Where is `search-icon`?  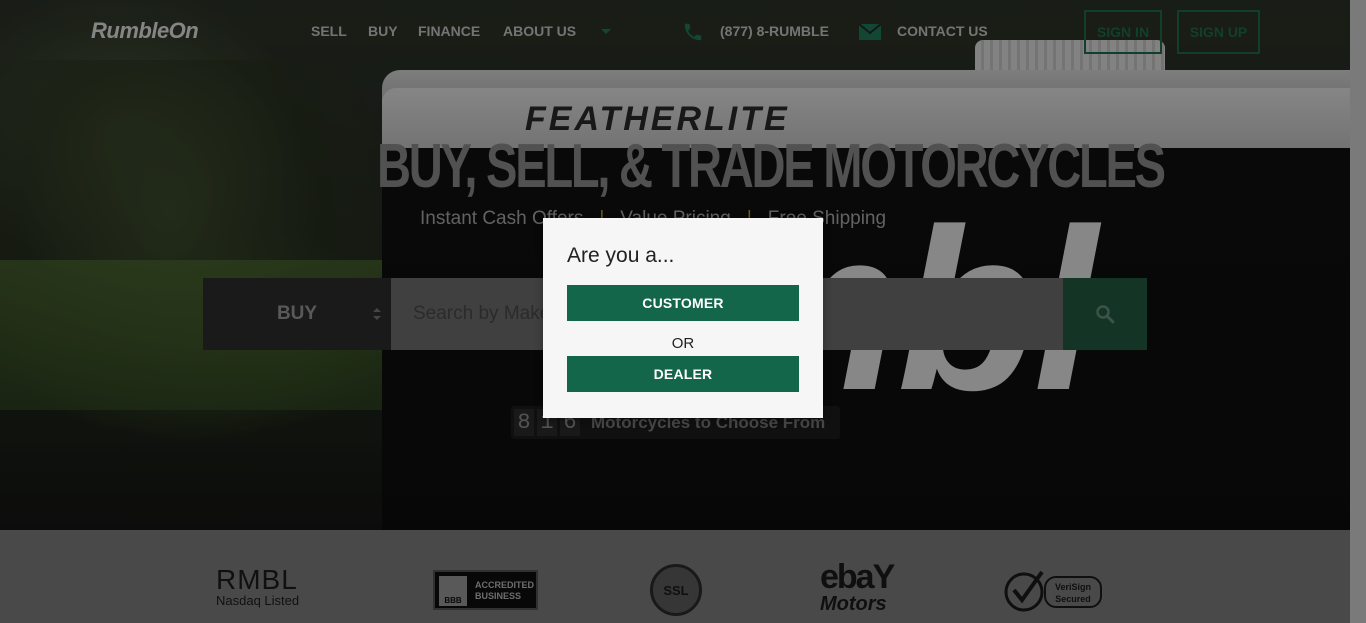
search-icon is located at coordinates (1105, 314).